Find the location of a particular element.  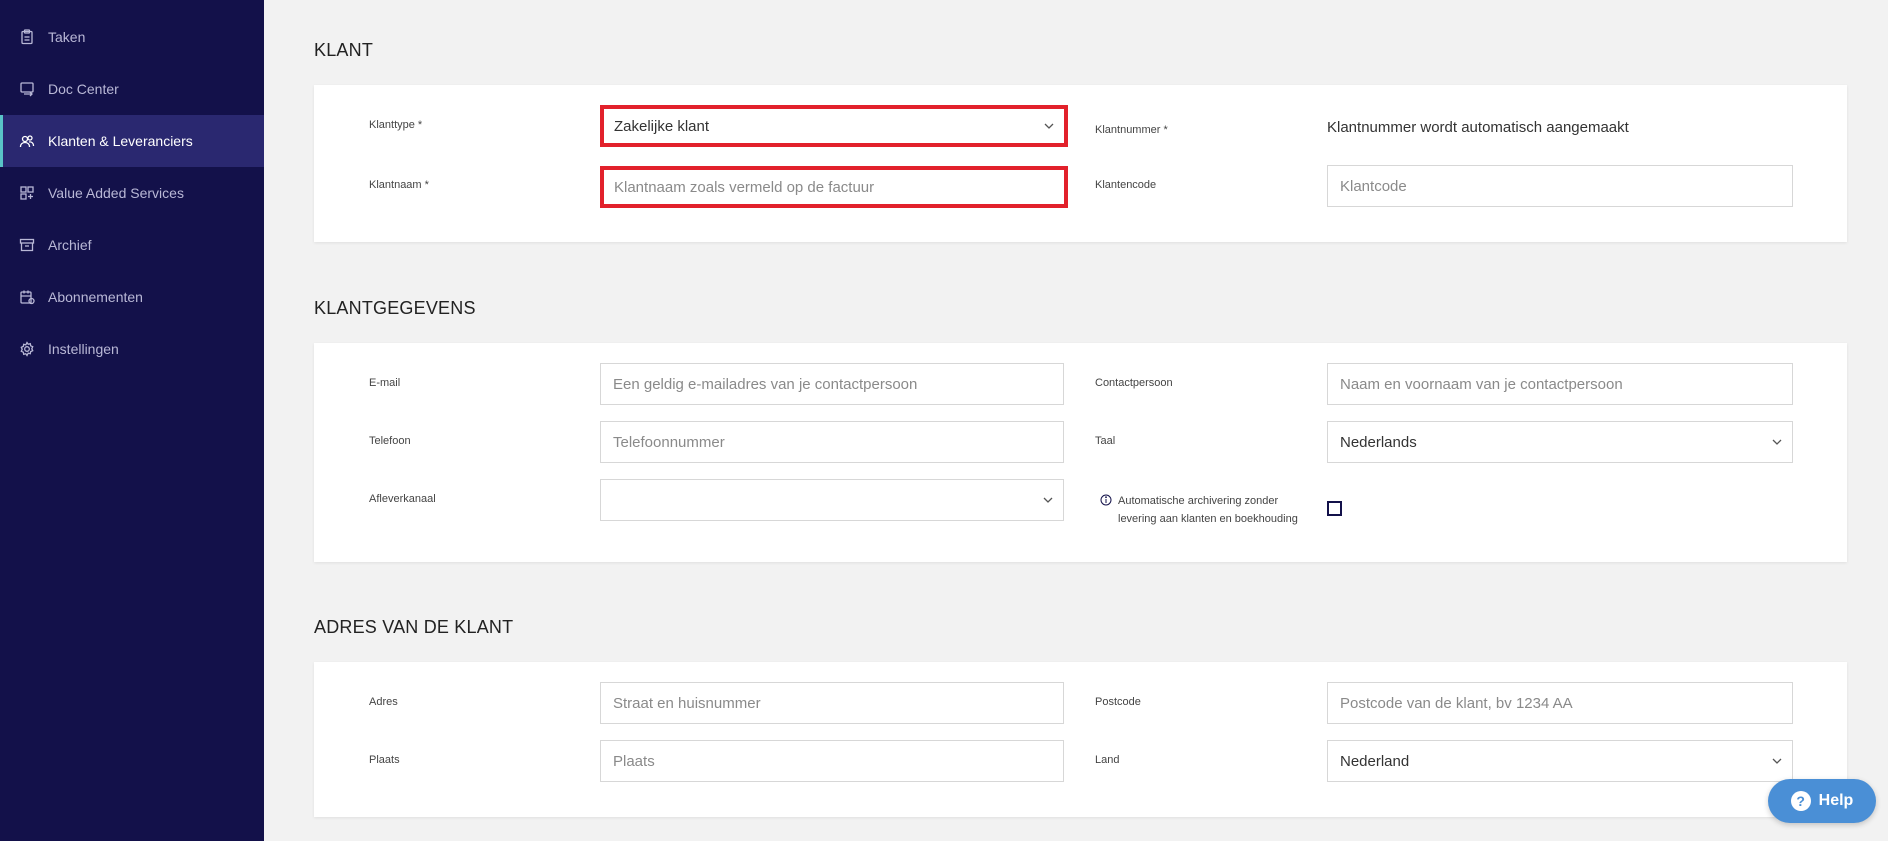

sidebar-item-klanten-leveranciers: Klanten & Leveranciers is located at coordinates (132, 141).